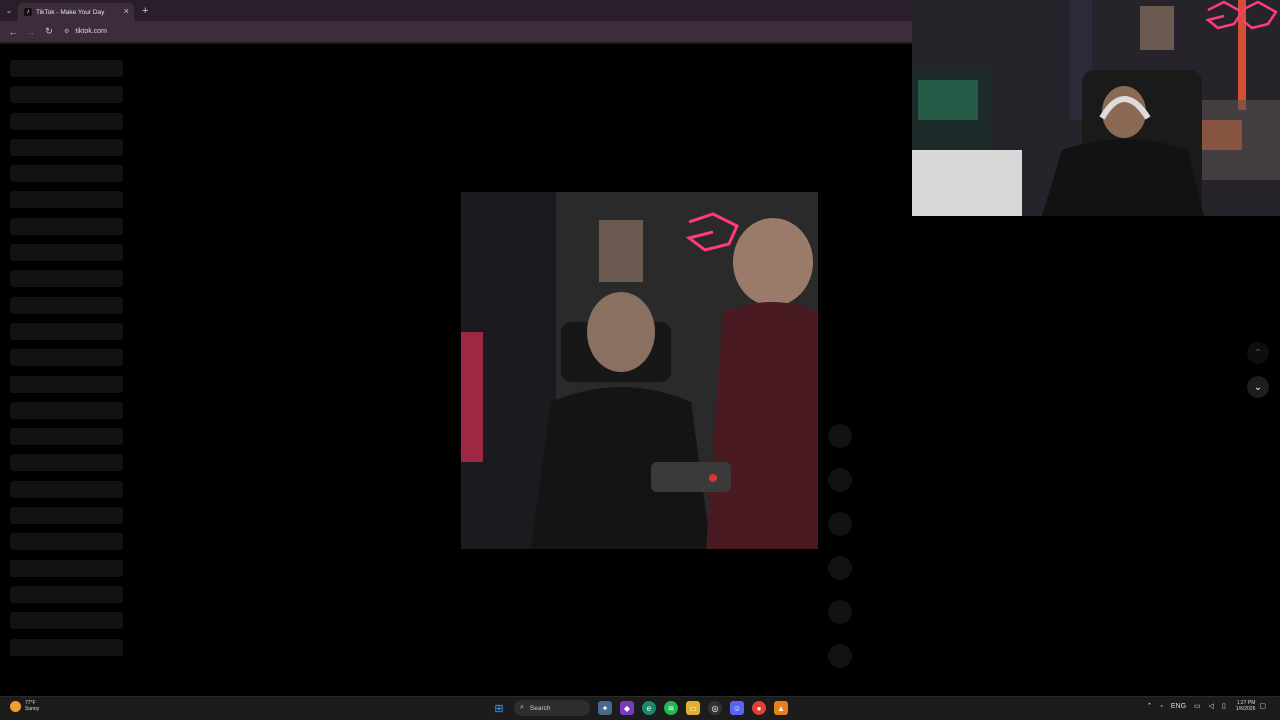 This screenshot has height=720, width=1280. I want to click on obs-icon: ◎, so click(715, 708).